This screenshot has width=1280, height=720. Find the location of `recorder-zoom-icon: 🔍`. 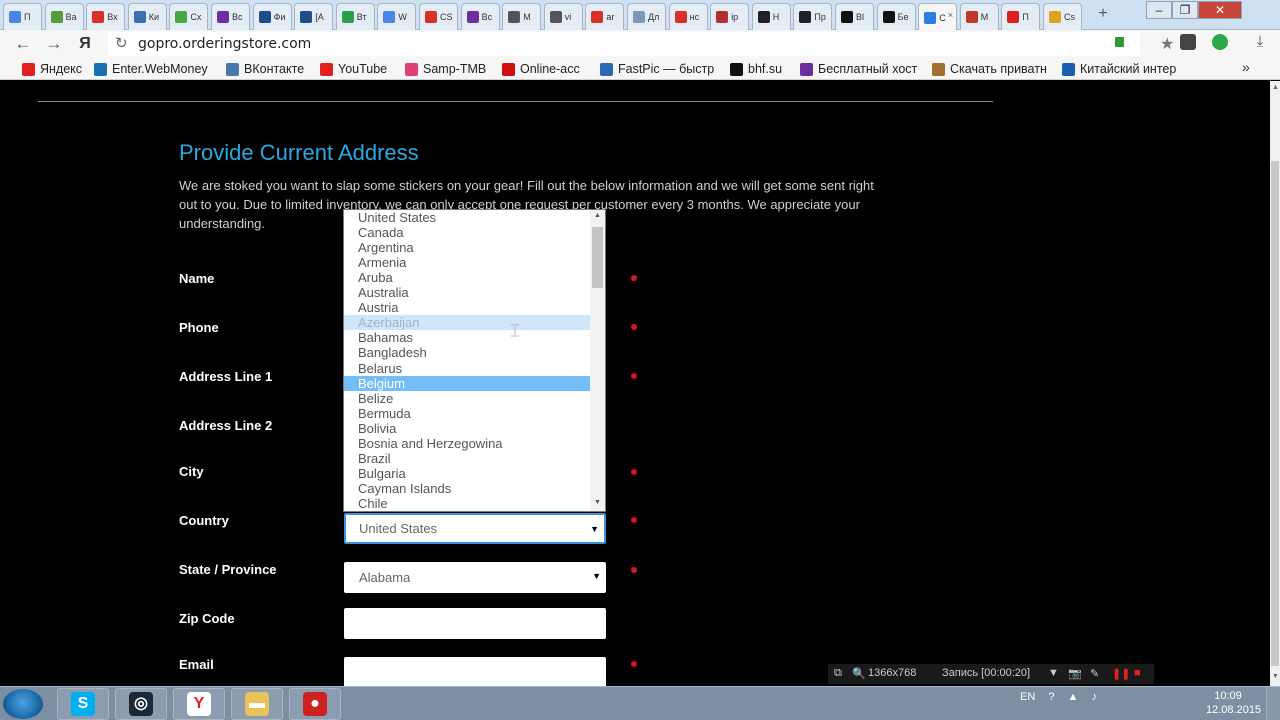

recorder-zoom-icon: 🔍 is located at coordinates (859, 673).